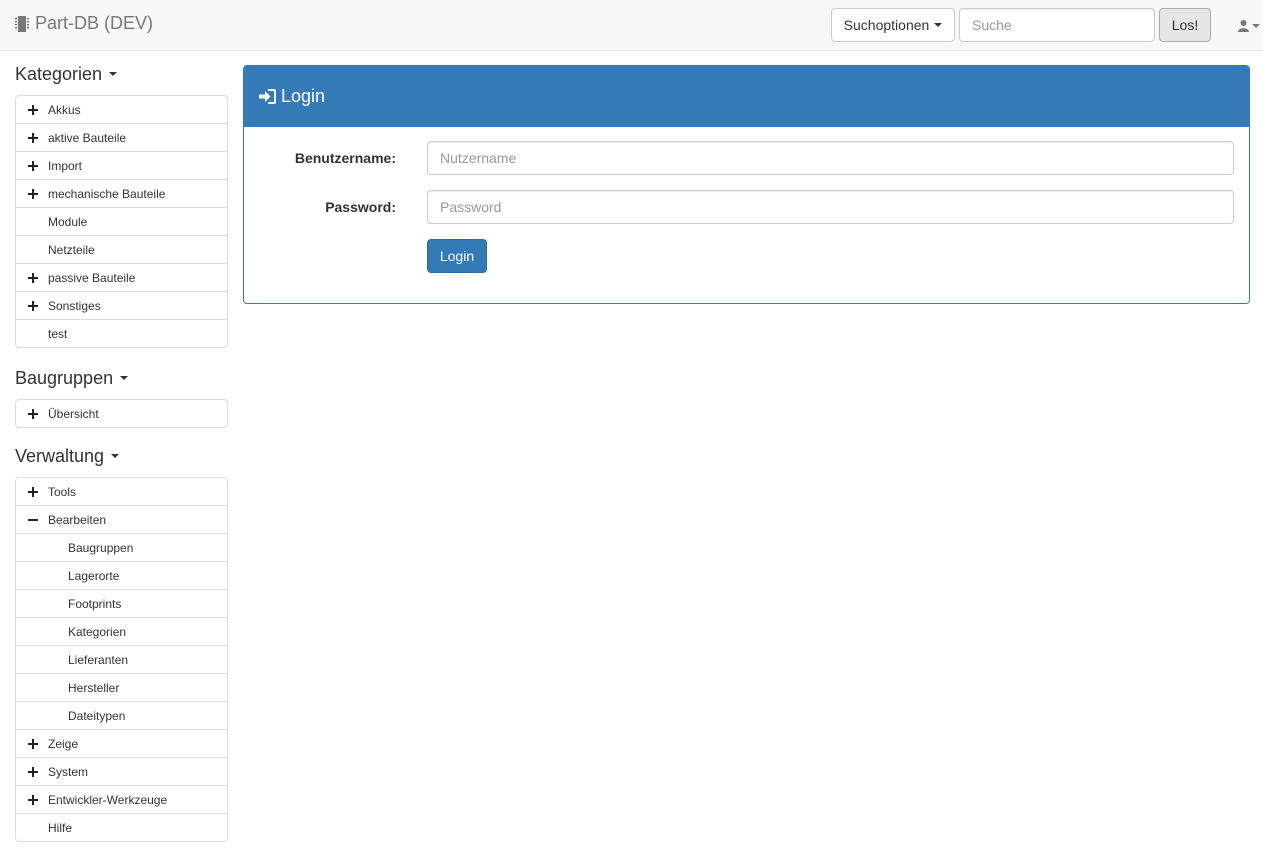 The height and width of the screenshot is (852, 1263). What do you see at coordinates (68, 771) in the screenshot?
I see `tree-item-label: System` at bounding box center [68, 771].